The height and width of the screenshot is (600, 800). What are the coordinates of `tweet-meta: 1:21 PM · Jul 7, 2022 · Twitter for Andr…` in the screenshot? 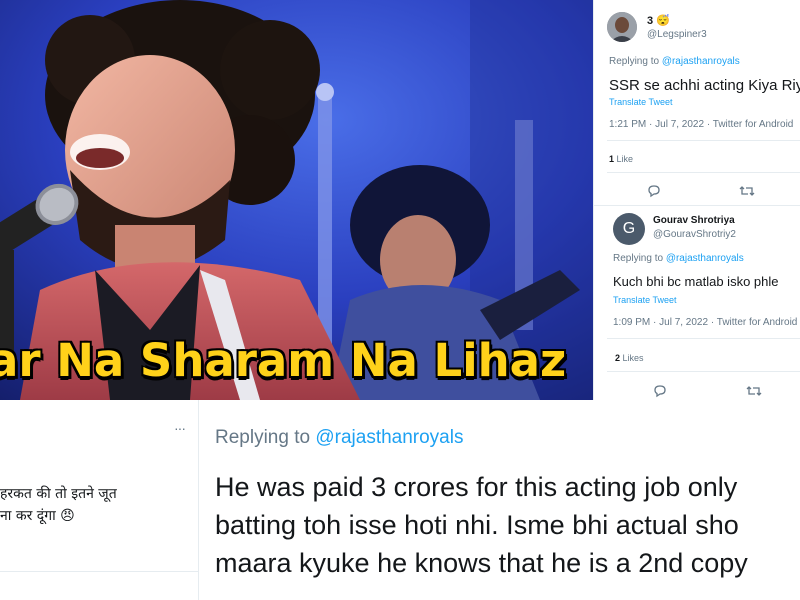 It's located at (701, 124).